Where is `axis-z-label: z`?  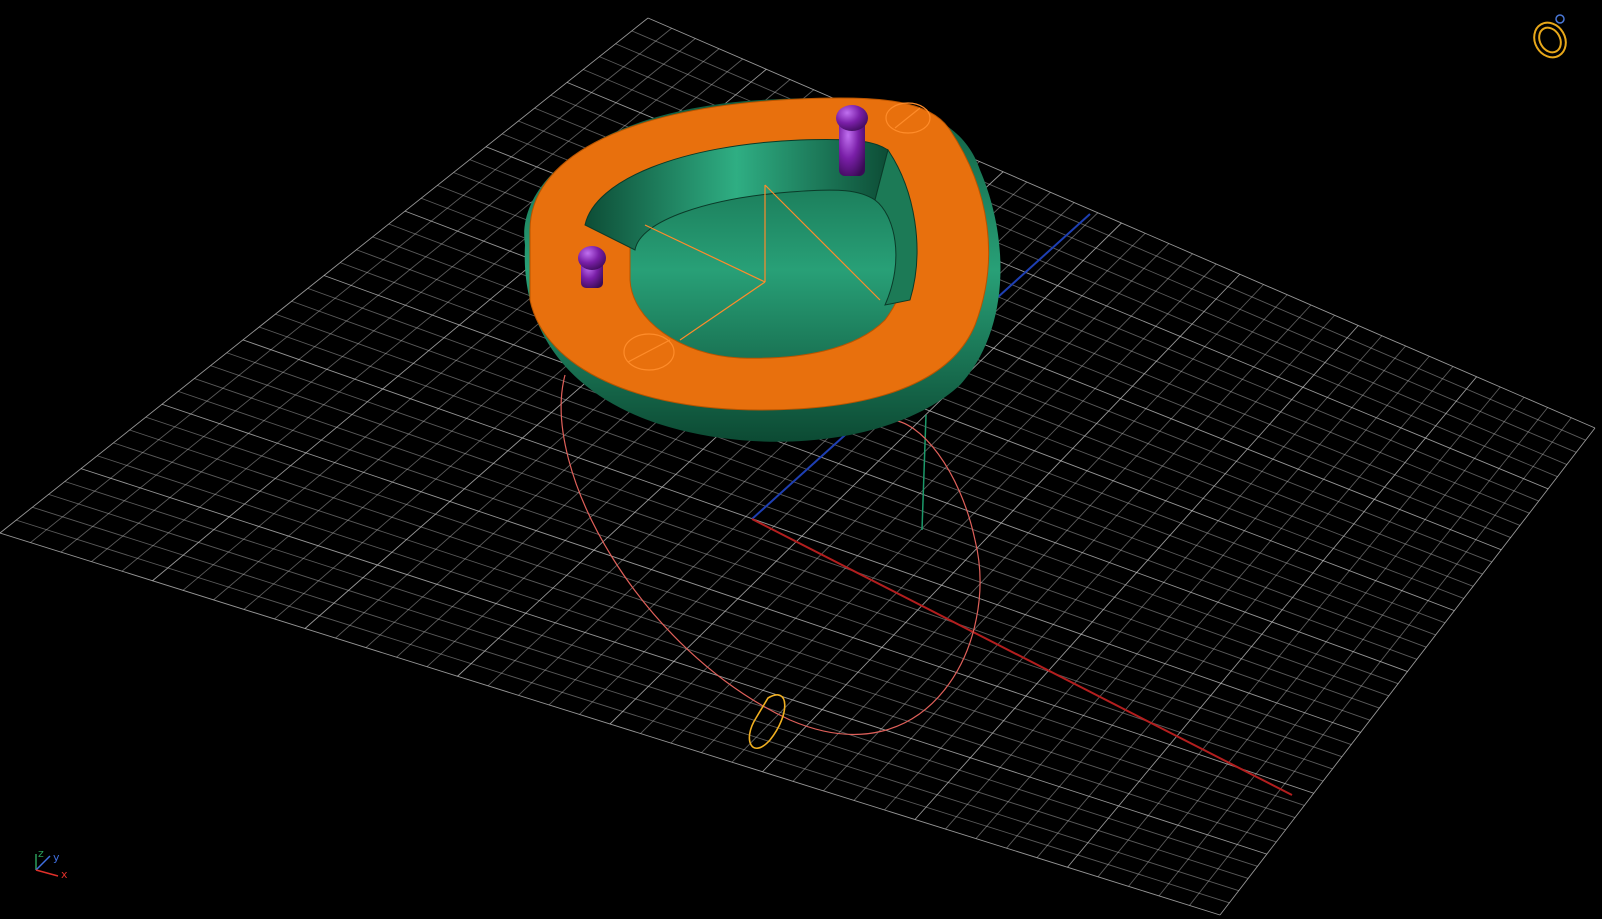 axis-z-label: z is located at coordinates (41, 853).